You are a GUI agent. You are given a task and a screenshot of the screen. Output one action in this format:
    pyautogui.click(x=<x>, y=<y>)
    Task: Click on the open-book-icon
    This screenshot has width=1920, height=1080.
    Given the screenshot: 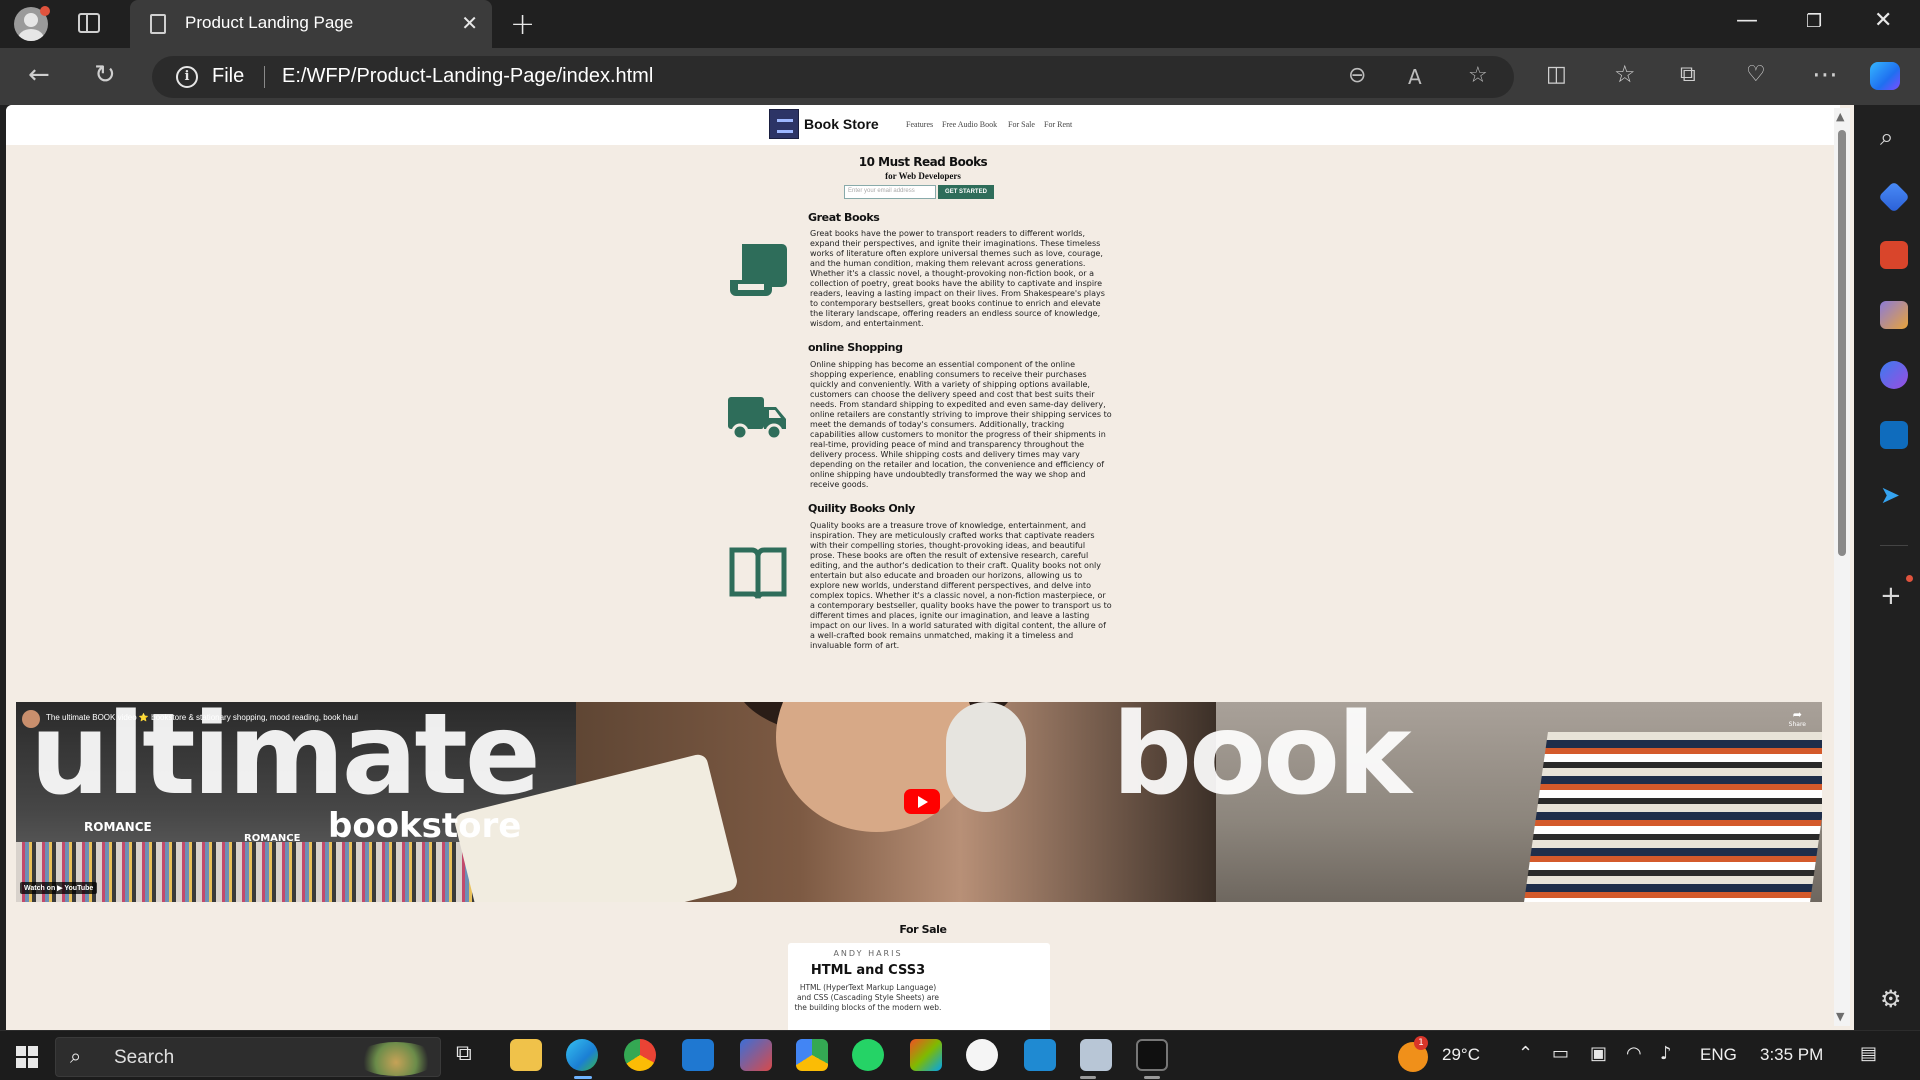 What is the action you would take?
    pyautogui.click(x=758, y=573)
    